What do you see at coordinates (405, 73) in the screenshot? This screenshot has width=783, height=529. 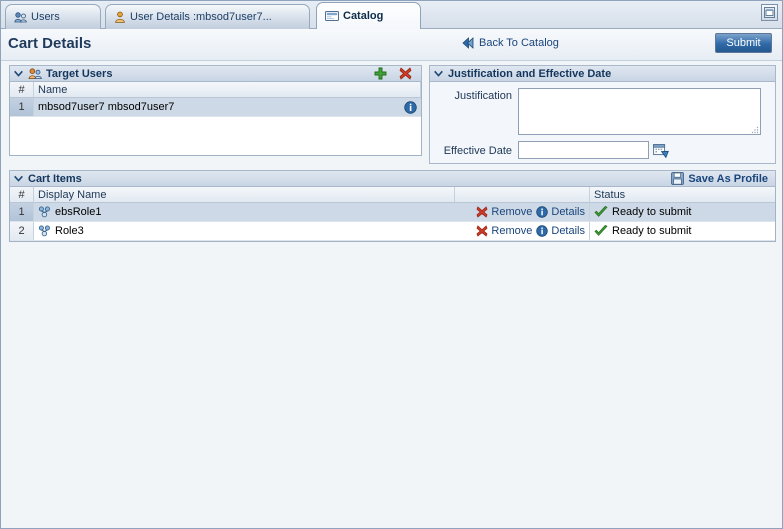 I see `delete-red-x-icon` at bounding box center [405, 73].